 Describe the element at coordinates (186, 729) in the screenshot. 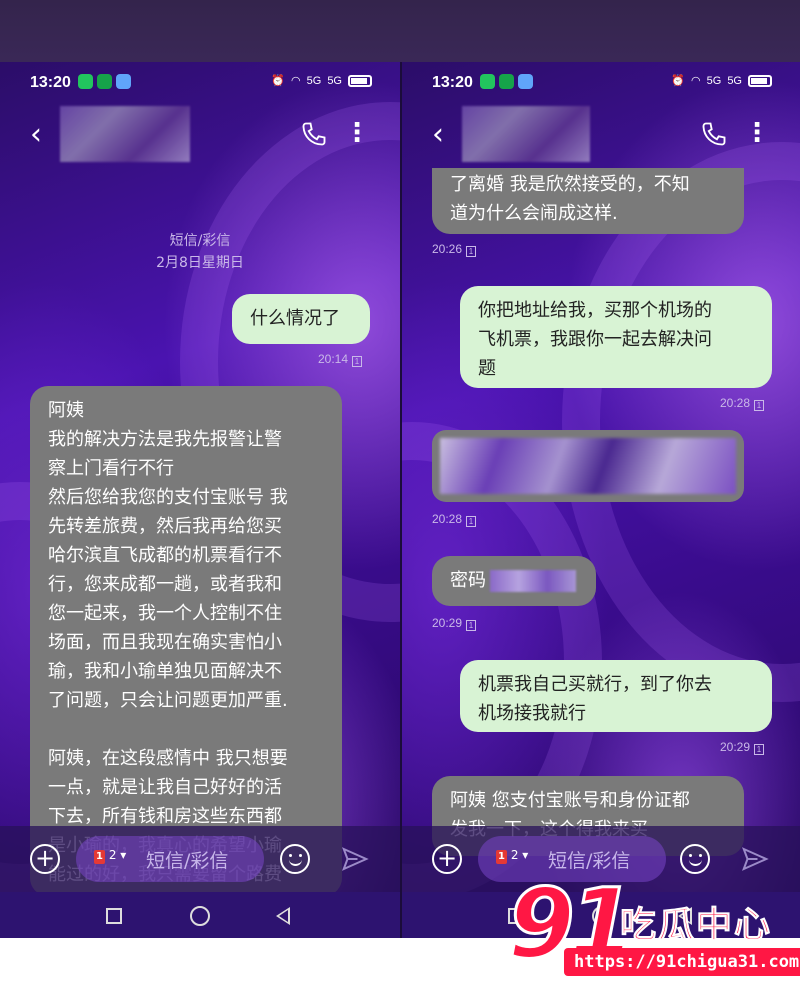

I see `message-line` at that location.